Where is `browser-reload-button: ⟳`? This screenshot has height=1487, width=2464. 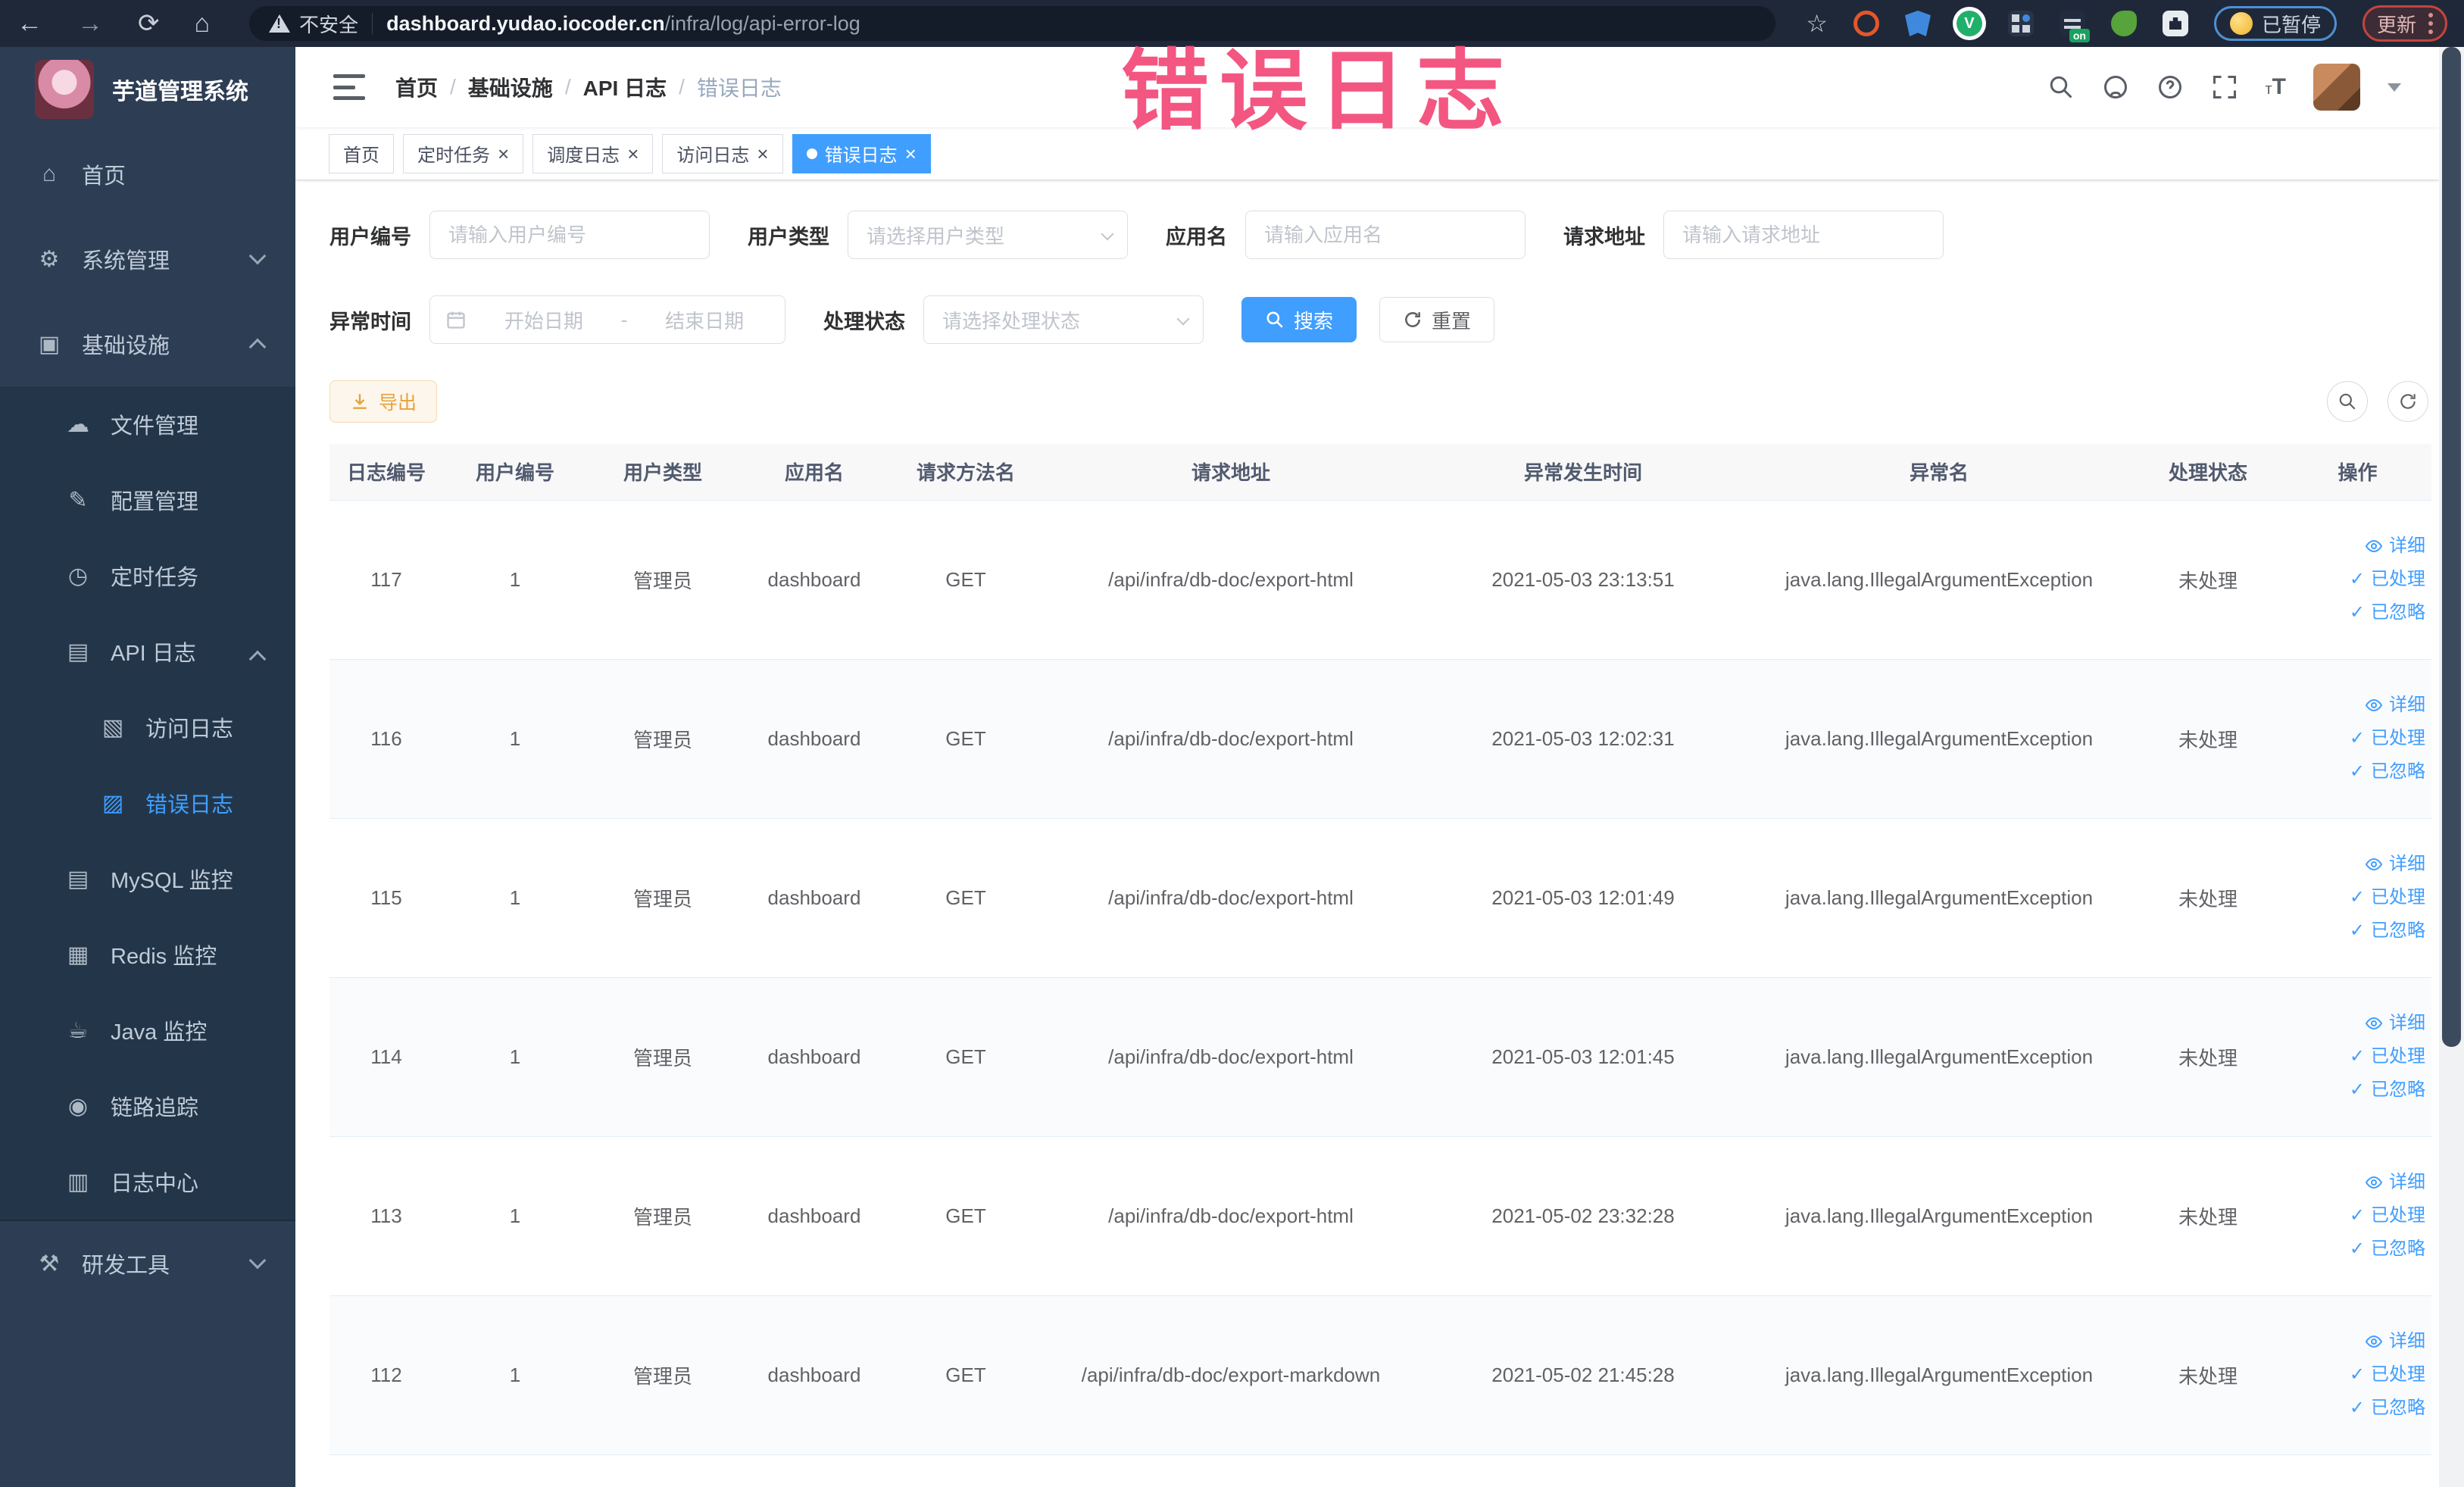 browser-reload-button: ⟳ is located at coordinates (149, 23).